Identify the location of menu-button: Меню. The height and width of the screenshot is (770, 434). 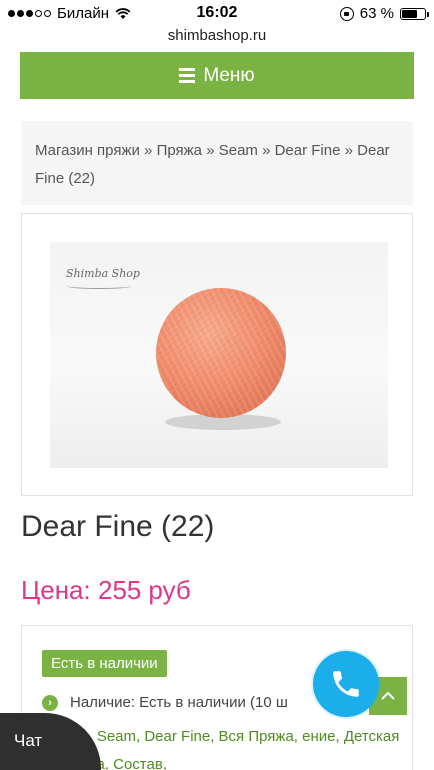
(217, 75).